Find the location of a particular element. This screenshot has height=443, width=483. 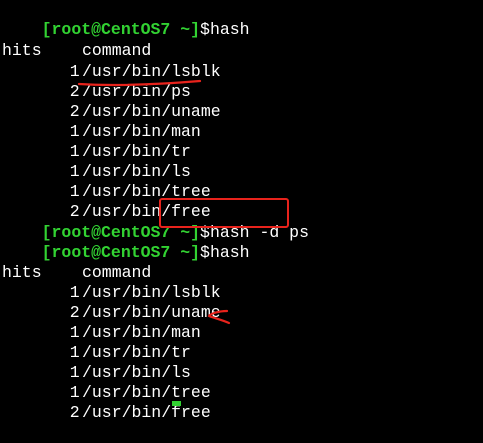

table-row: 2/usr/bin/ps is located at coordinates (96, 81).